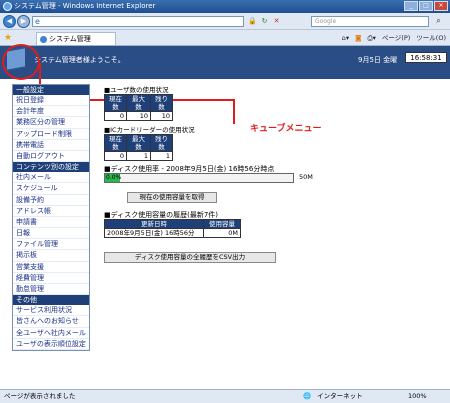  Describe the element at coordinates (149, 130) in the screenshot. I see `section-title: ■ICカードリーダーの使用状況` at that location.